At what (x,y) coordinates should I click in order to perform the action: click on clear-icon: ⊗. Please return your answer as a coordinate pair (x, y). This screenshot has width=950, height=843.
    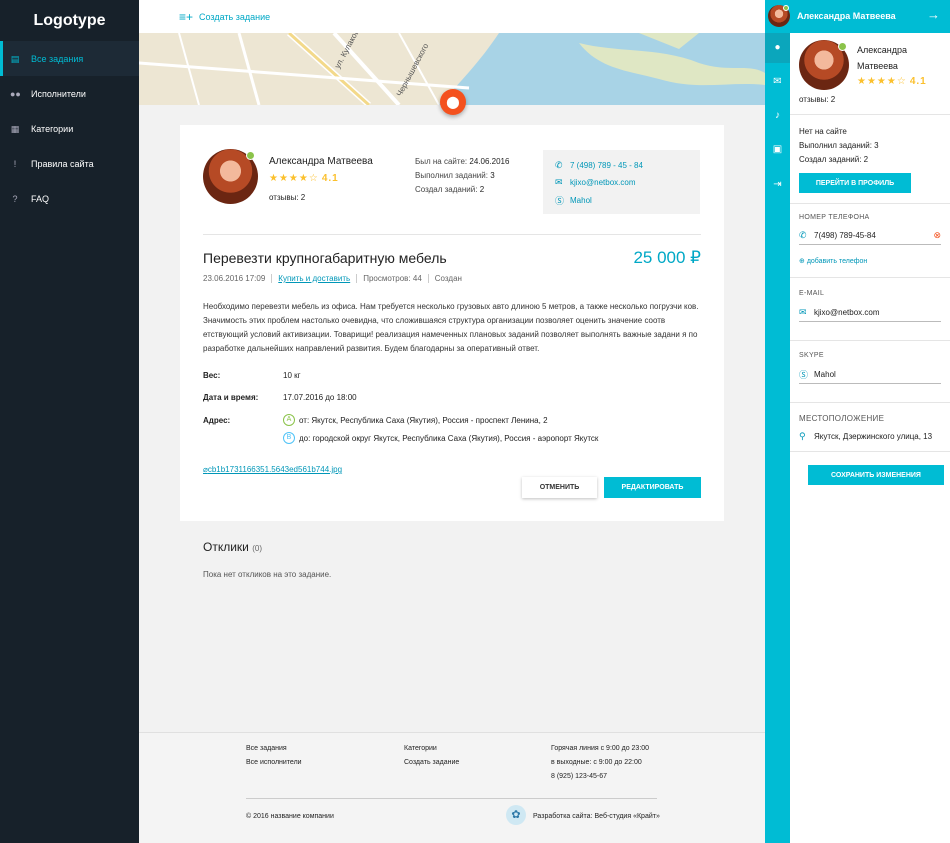
    Looking at the image, I should click on (937, 235).